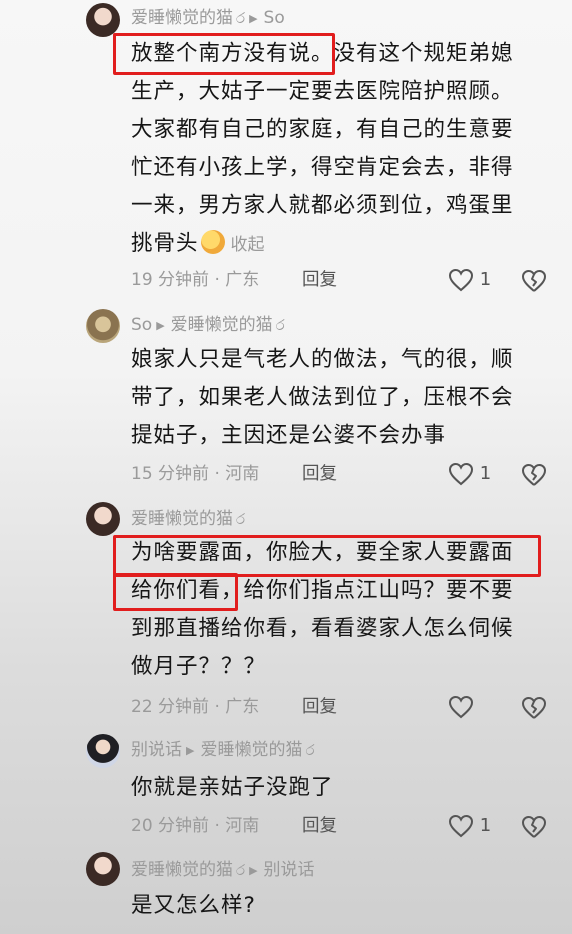 The width and height of the screenshot is (572, 934). Describe the element at coordinates (195, 474) in the screenshot. I see `time-location: 15 分钟前 · 河南` at that location.